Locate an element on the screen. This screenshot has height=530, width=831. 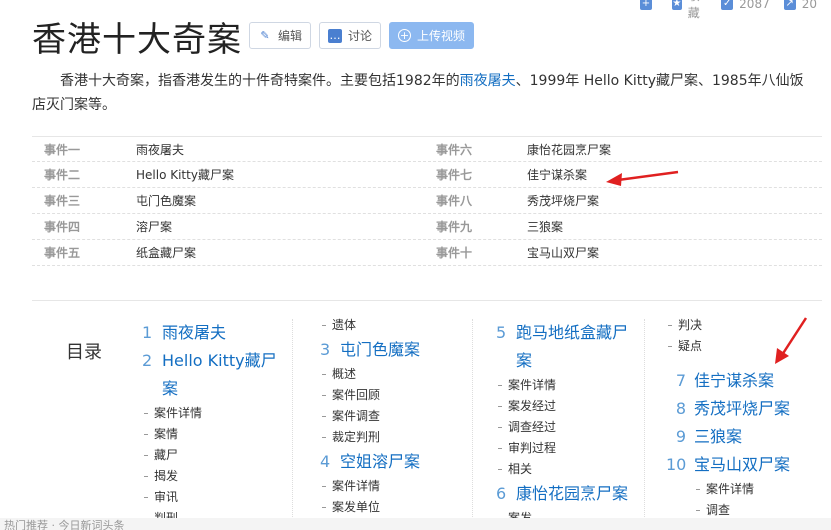
toc-num: 2 is located at coordinates (147, 360).